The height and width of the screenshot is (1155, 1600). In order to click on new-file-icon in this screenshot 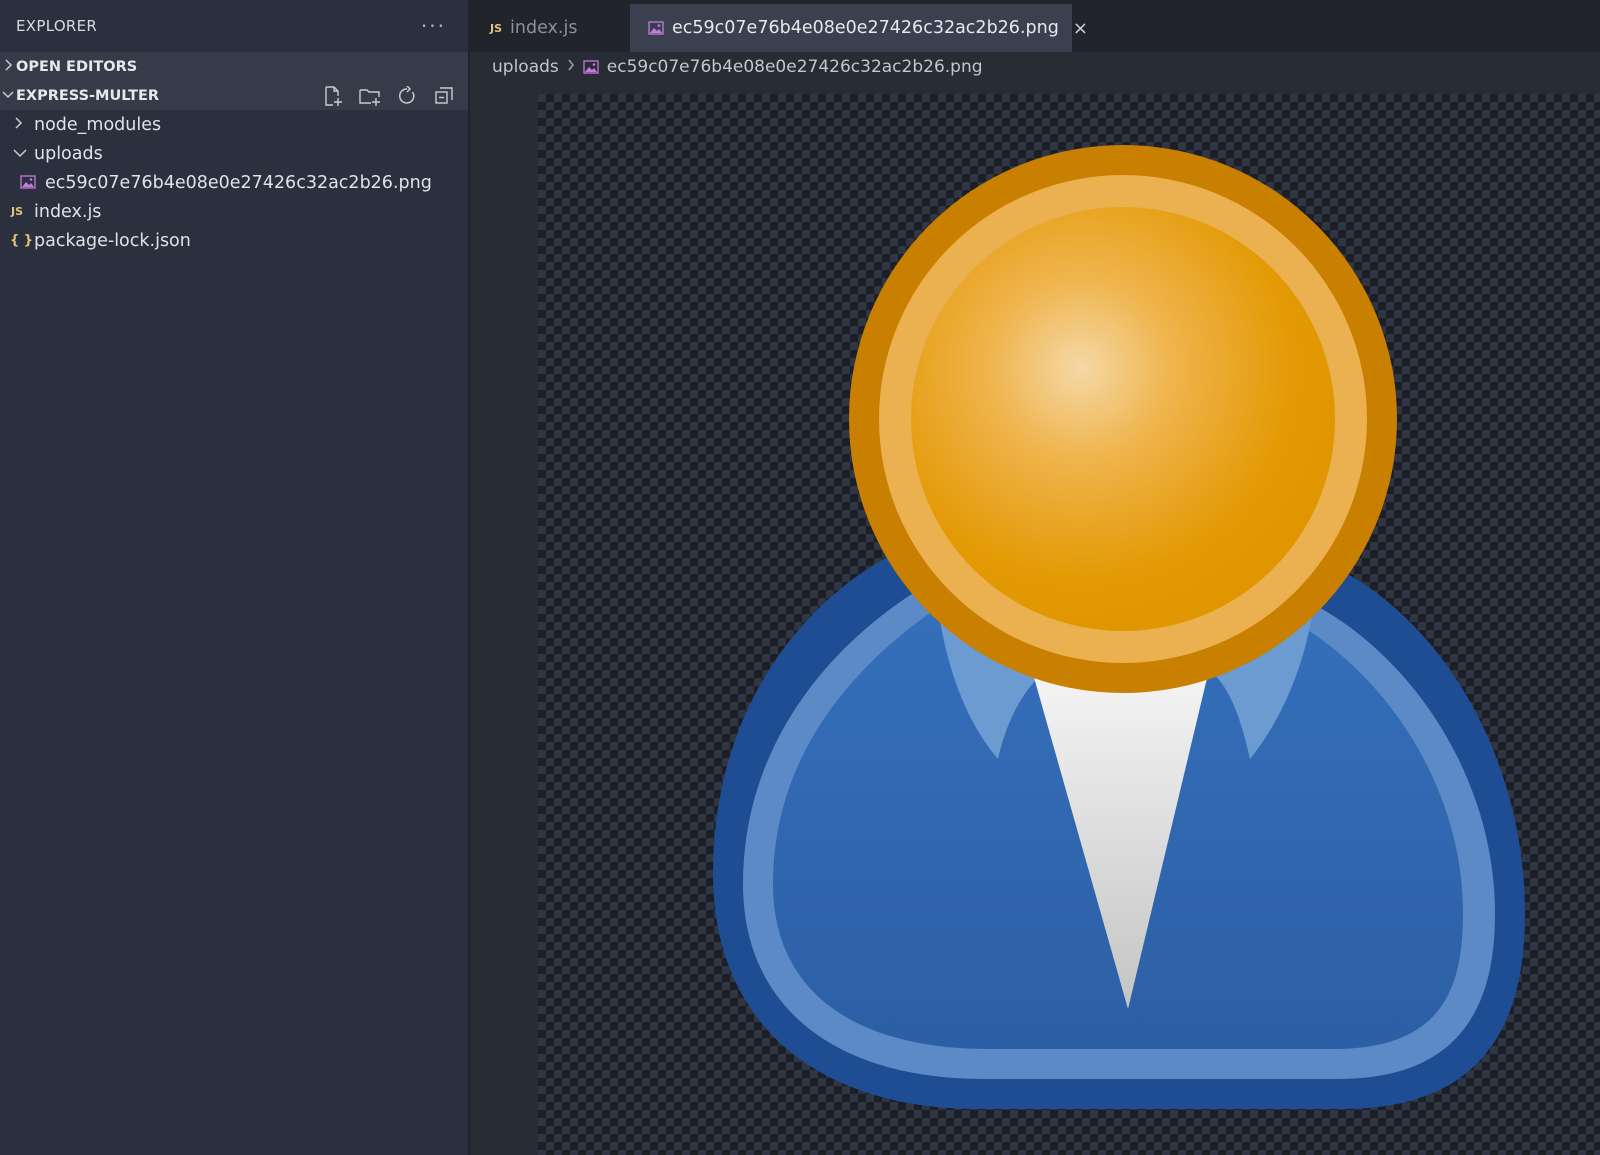, I will do `click(333, 96)`.